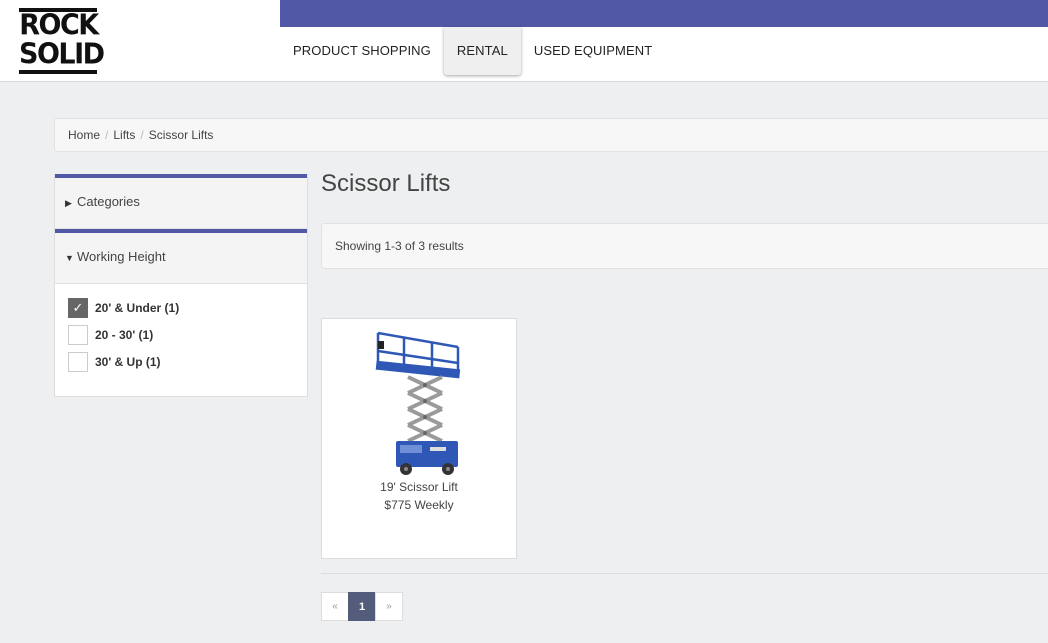 Image resolution: width=1048 pixels, height=643 pixels. Describe the element at coordinates (59, 25) in the screenshot. I see `logo-word-rock: ROCK` at that location.